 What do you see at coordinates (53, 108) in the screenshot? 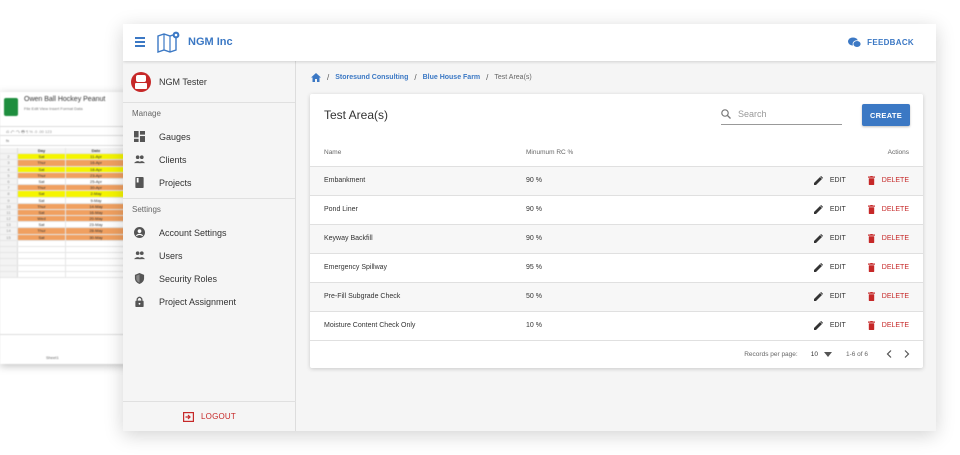
I see `spreadsheet-menu: File Edit View Insert Format Data` at bounding box center [53, 108].